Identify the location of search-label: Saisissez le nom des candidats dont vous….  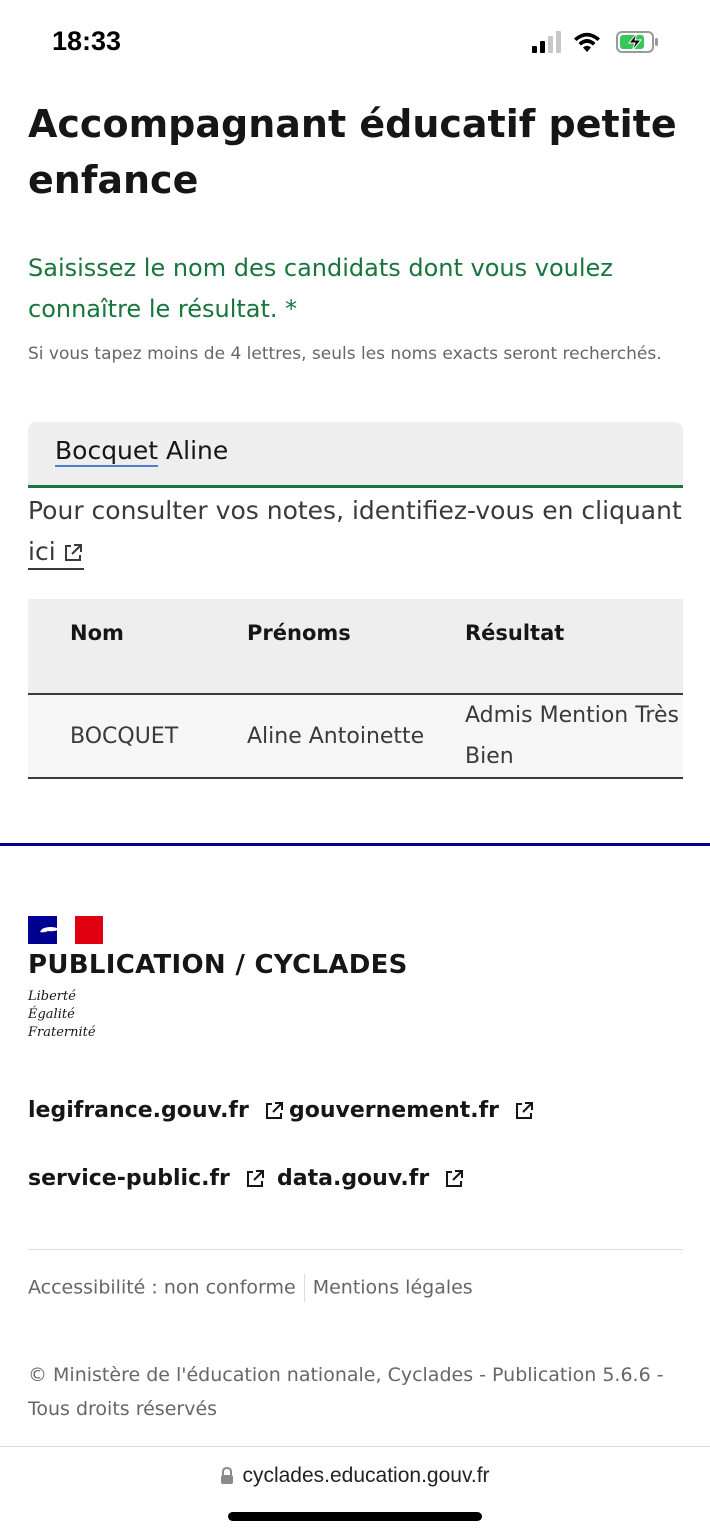
(320, 288).